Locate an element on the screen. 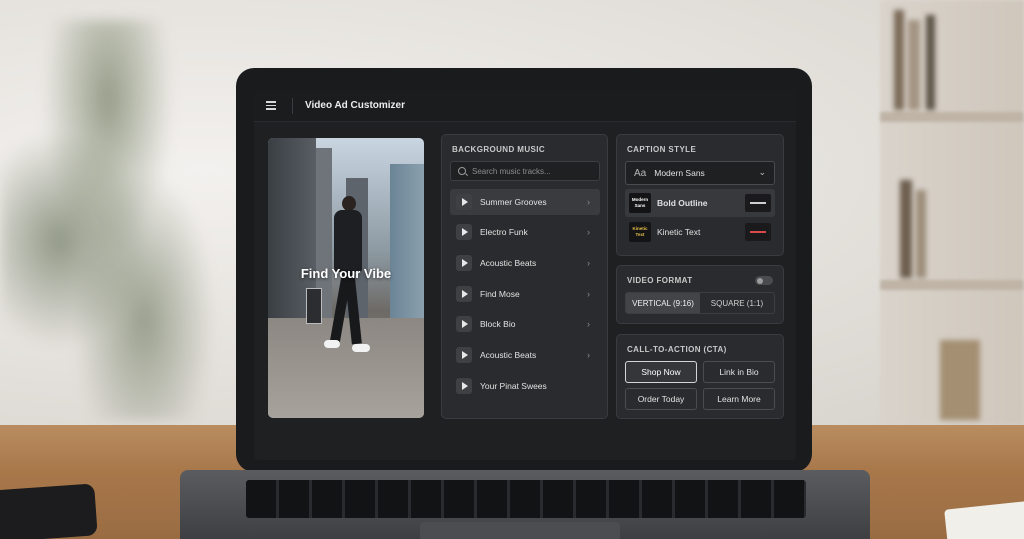 The height and width of the screenshot is (539, 1024). track-label: Summer Grooves is located at coordinates (513, 202).